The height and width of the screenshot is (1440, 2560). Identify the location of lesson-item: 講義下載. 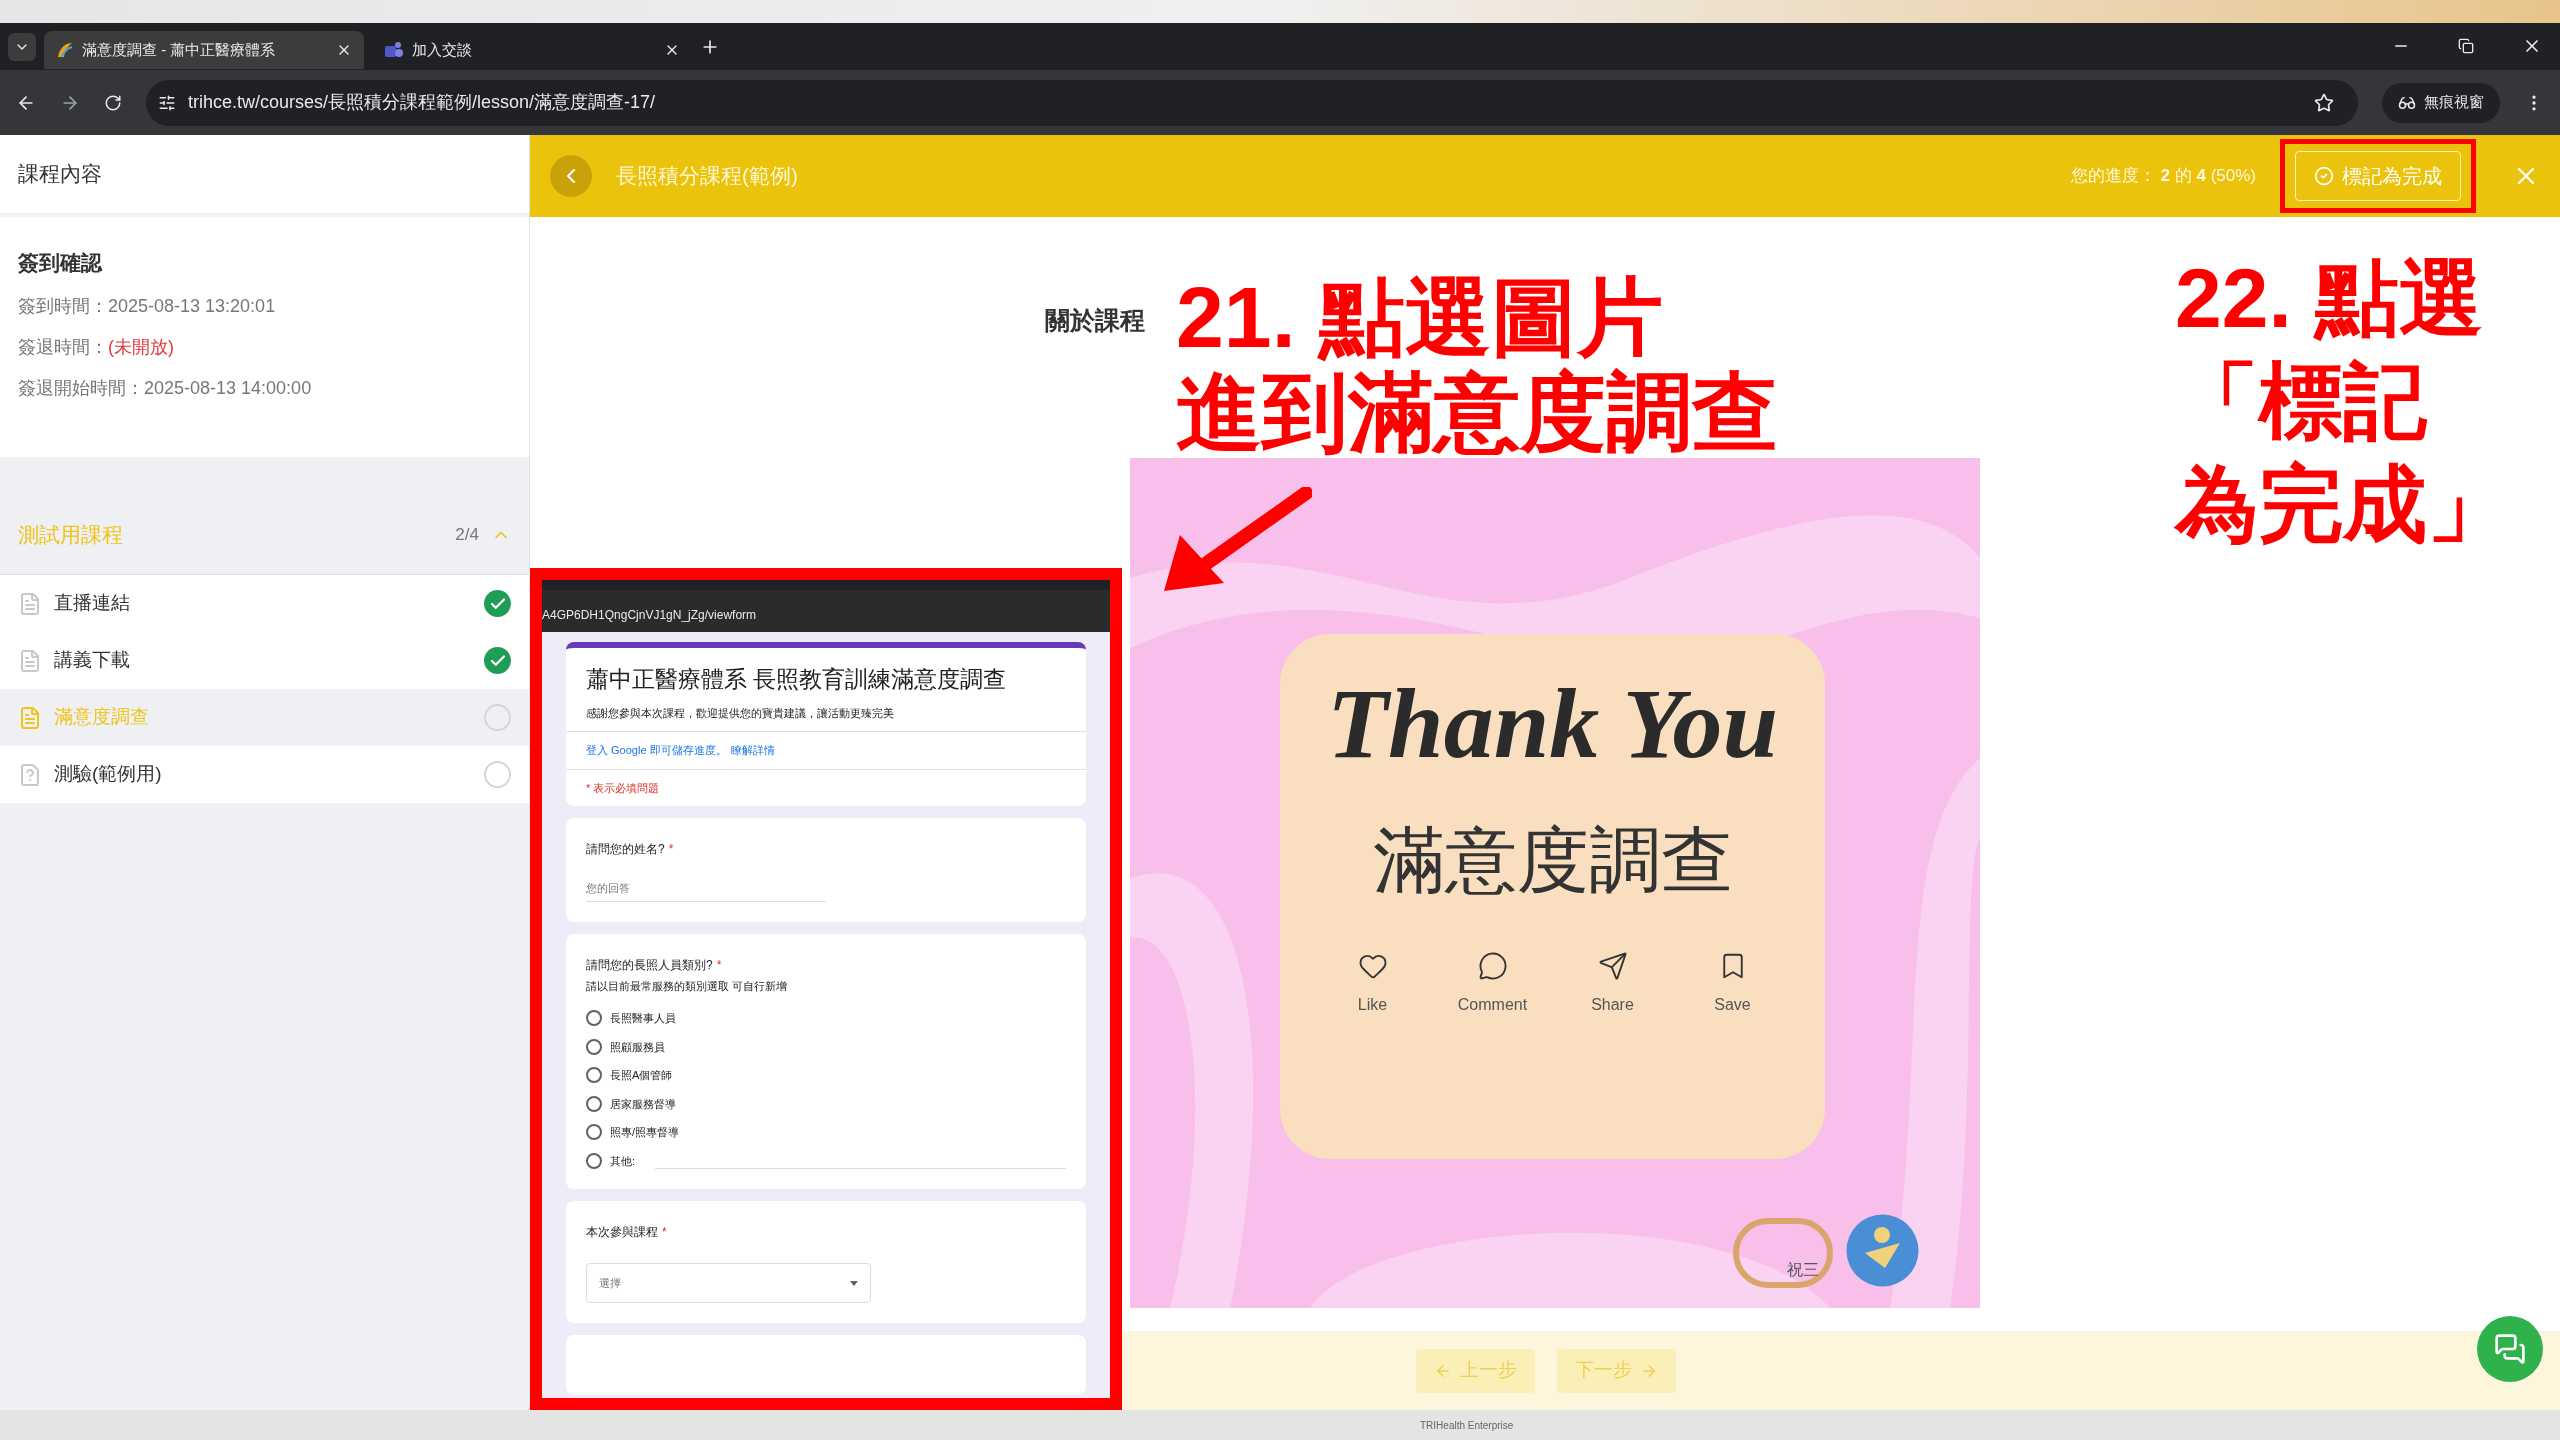
(264, 660).